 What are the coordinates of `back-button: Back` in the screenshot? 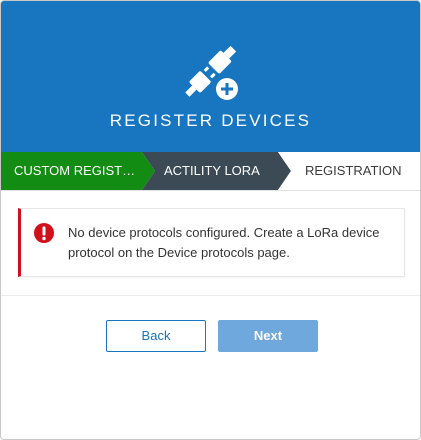 It's located at (156, 336).